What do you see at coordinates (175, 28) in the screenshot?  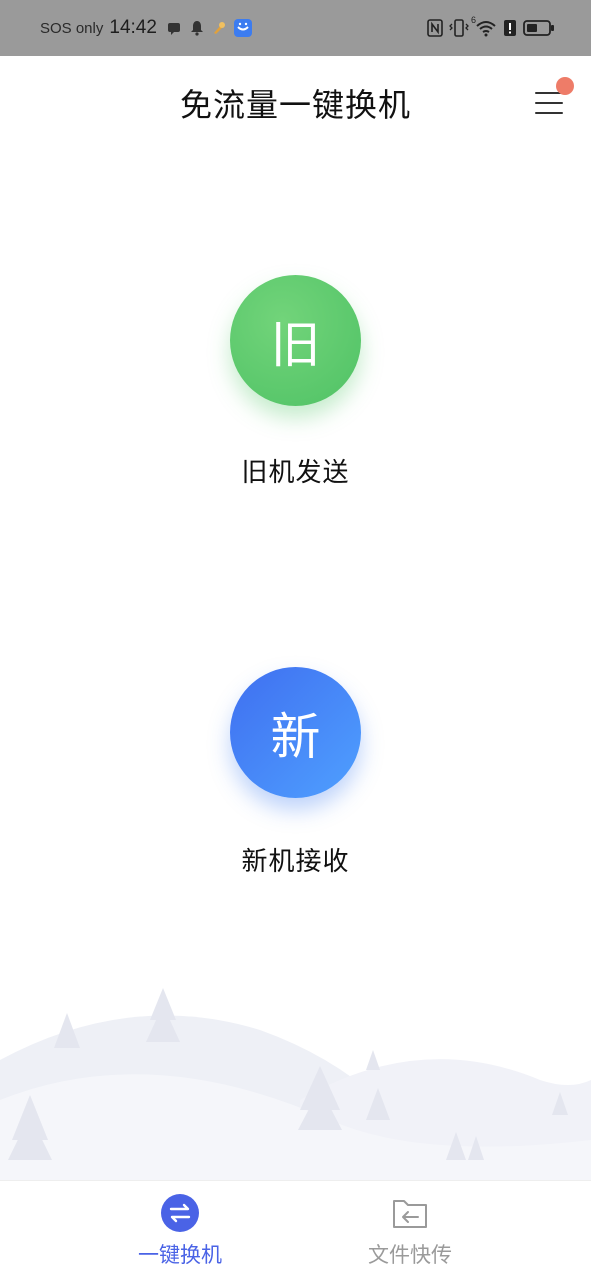 I see `message-icon` at bounding box center [175, 28].